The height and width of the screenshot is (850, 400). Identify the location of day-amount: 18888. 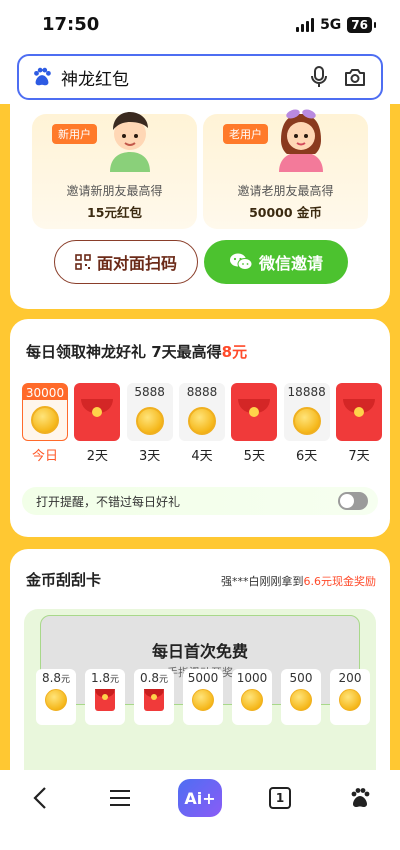
(306, 392).